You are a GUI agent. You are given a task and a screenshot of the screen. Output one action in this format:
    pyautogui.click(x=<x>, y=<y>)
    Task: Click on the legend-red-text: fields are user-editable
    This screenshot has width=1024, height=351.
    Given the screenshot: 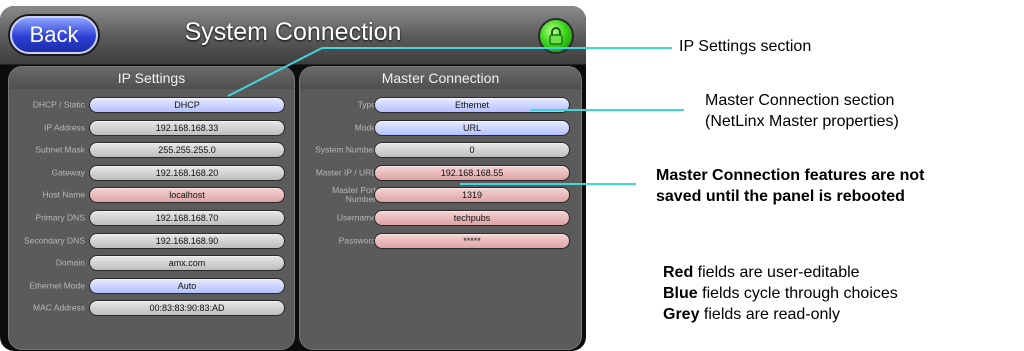 What is the action you would take?
    pyautogui.click(x=776, y=272)
    